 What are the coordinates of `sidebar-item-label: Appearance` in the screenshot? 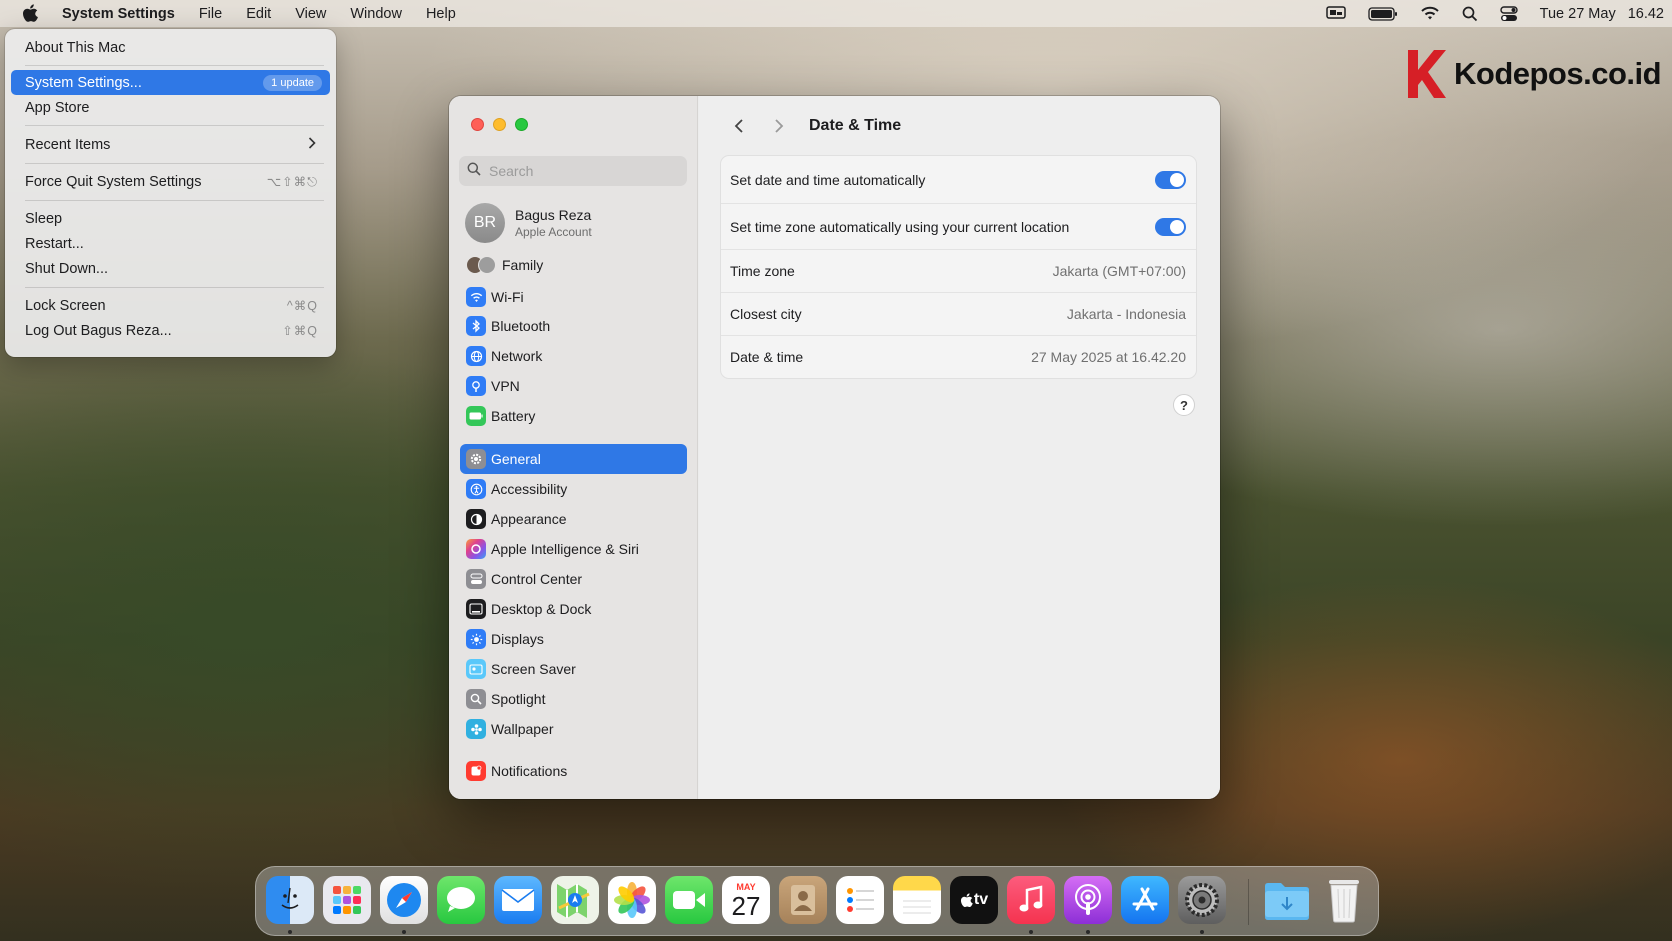 It's located at (529, 519).